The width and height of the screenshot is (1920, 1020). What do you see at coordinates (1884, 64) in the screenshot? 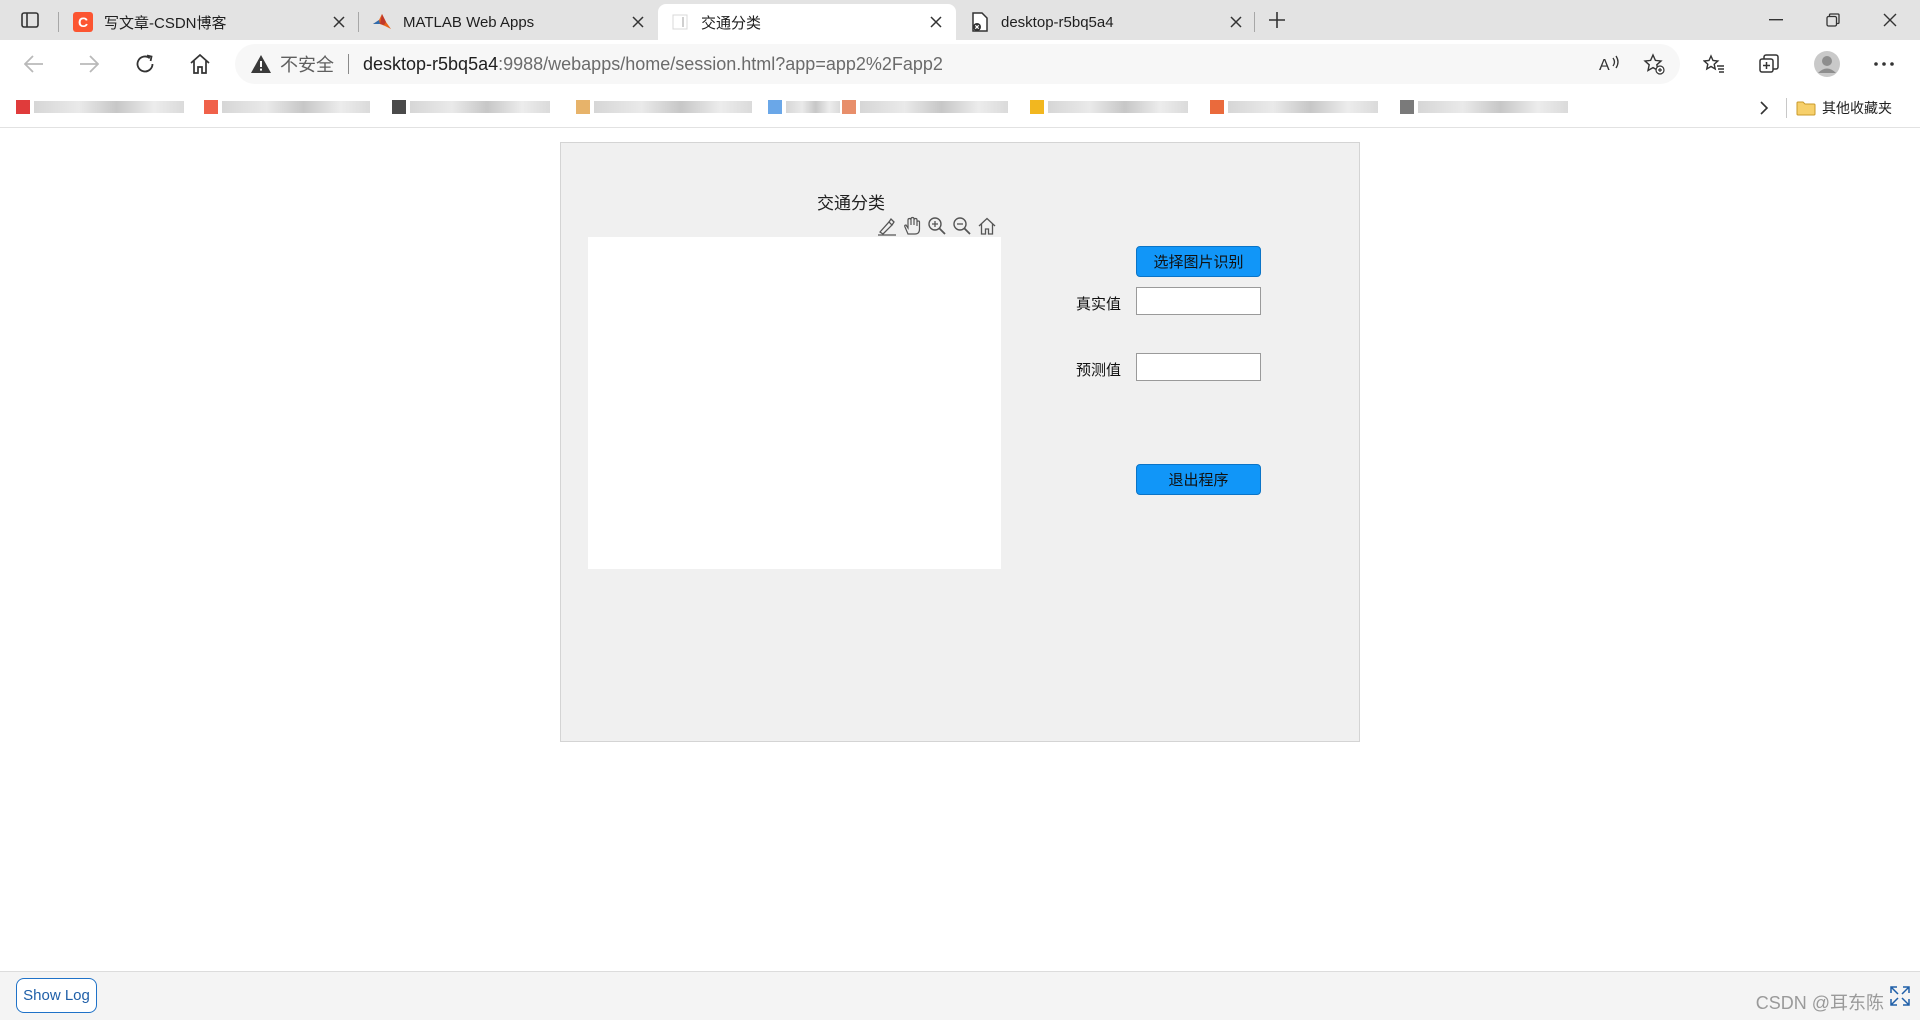
I see `more-options-icon` at bounding box center [1884, 64].